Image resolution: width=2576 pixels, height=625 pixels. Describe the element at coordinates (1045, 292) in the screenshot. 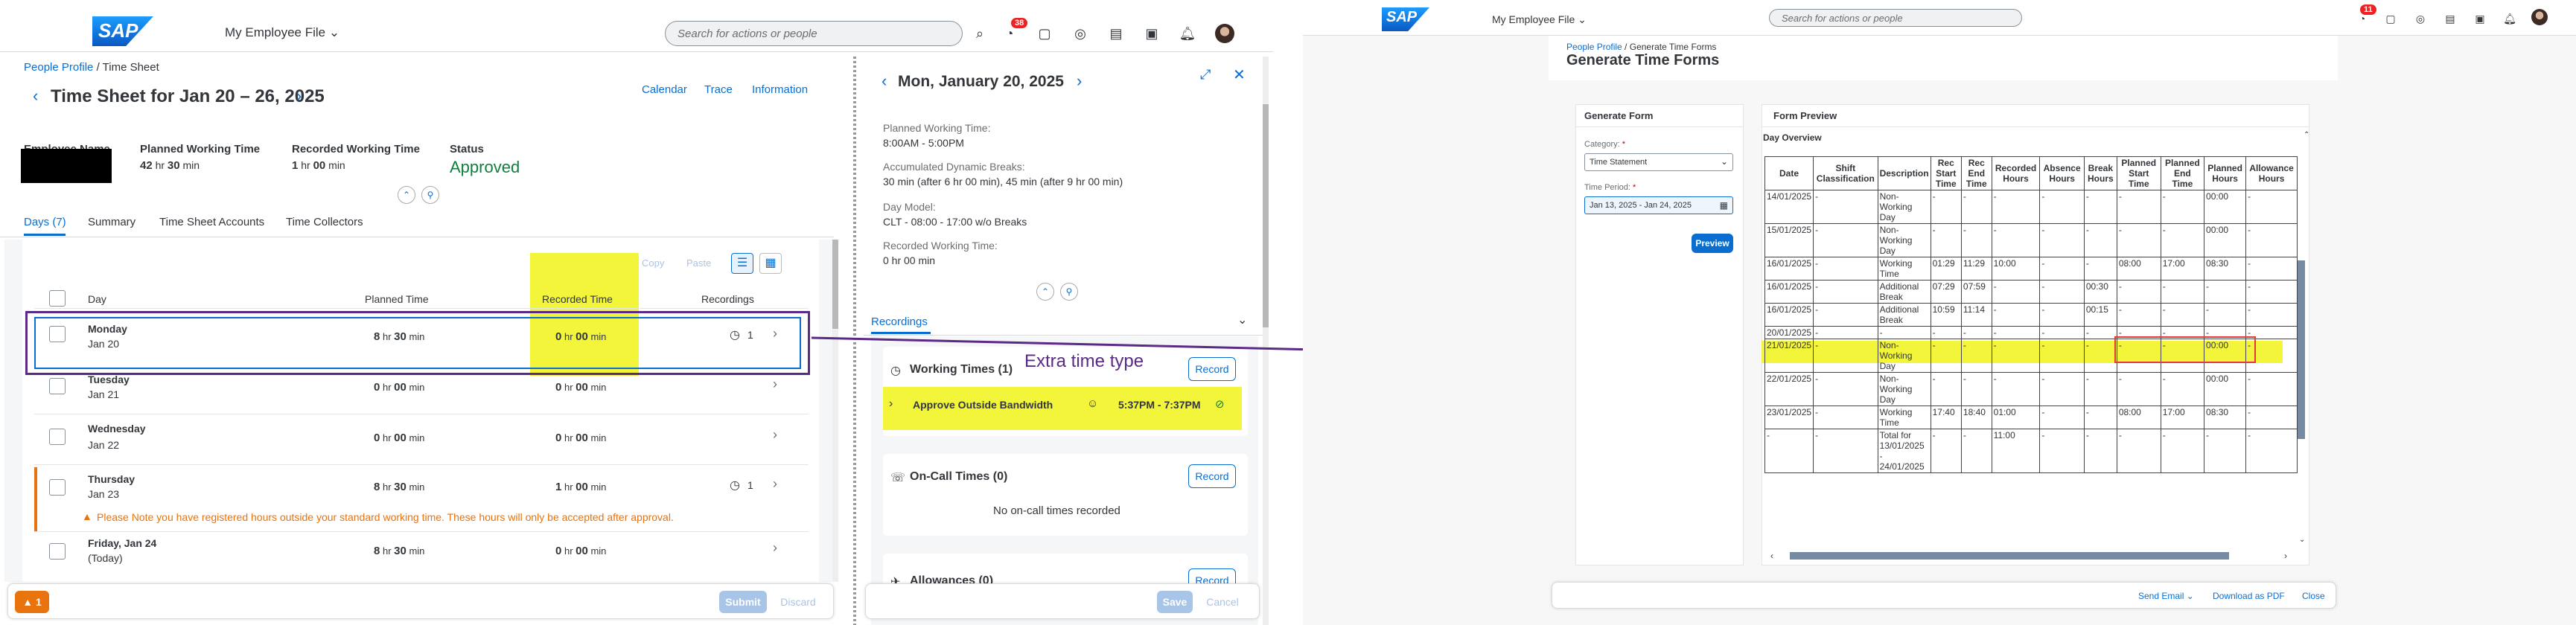

I see `collapse-detail-header-icon: ⌃` at that location.